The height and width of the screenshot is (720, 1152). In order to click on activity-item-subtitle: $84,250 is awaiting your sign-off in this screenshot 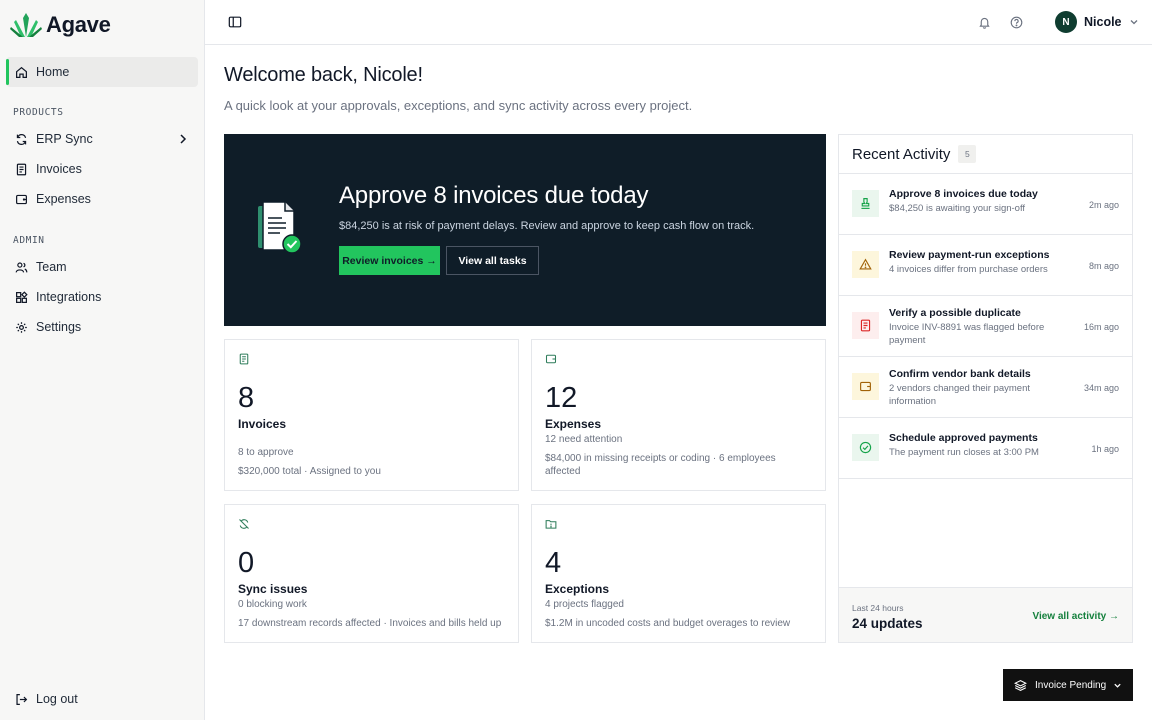, I will do `click(957, 208)`.